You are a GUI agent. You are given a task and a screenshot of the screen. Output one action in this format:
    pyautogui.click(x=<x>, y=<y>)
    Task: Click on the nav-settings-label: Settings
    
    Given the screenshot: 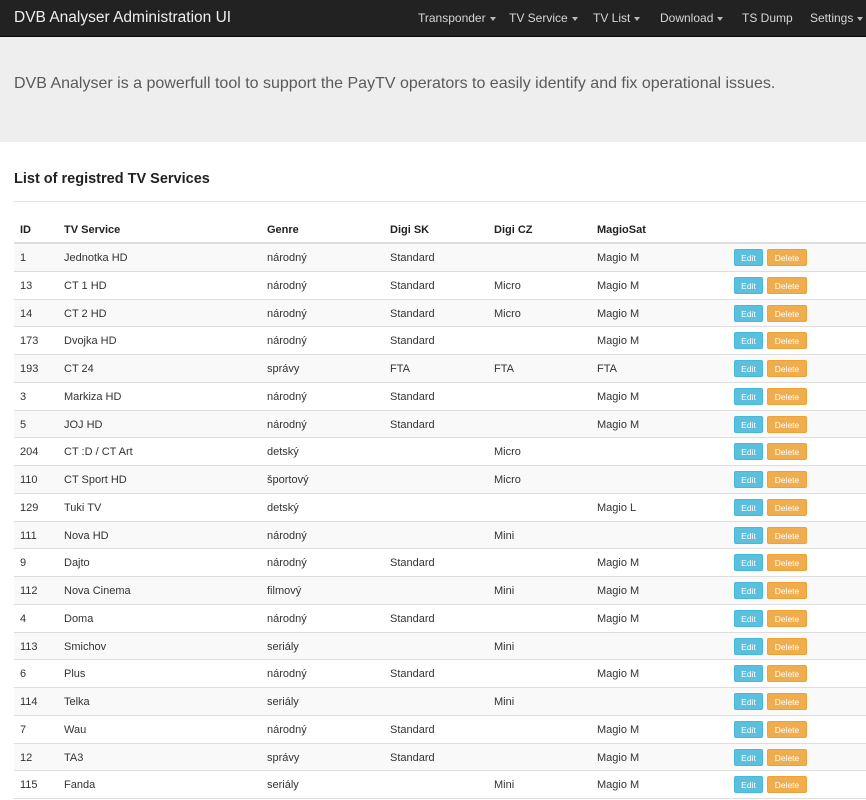 What is the action you would take?
    pyautogui.click(x=832, y=18)
    